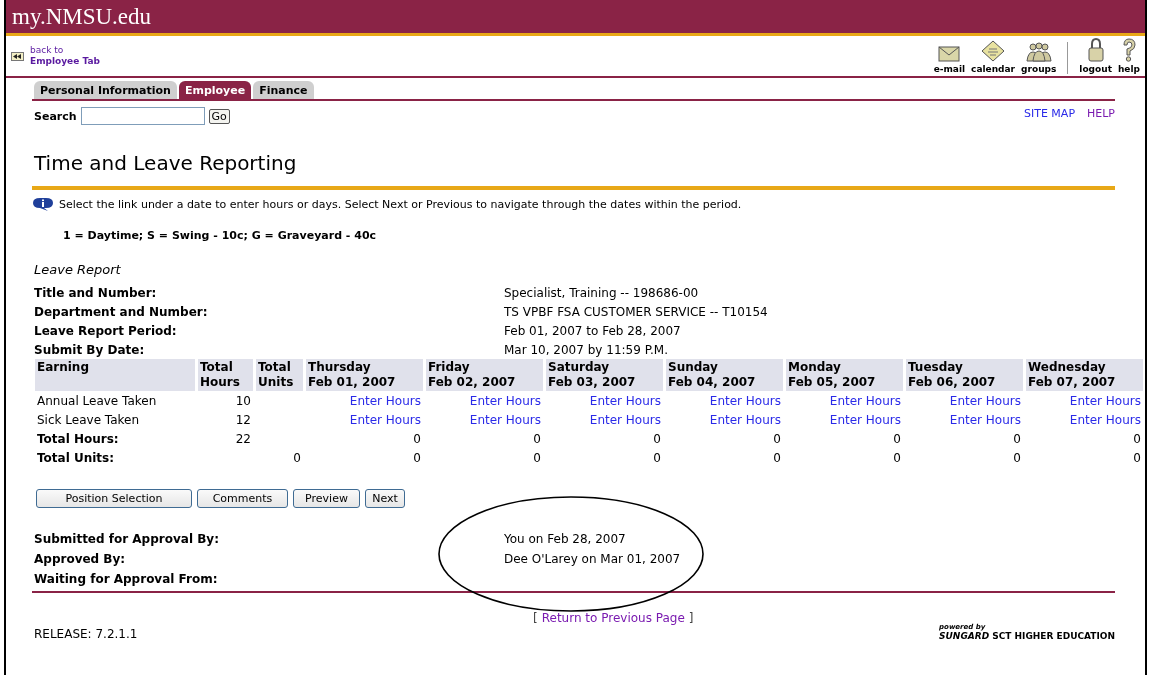  I want to click on bracket-text: ], so click(691, 618).